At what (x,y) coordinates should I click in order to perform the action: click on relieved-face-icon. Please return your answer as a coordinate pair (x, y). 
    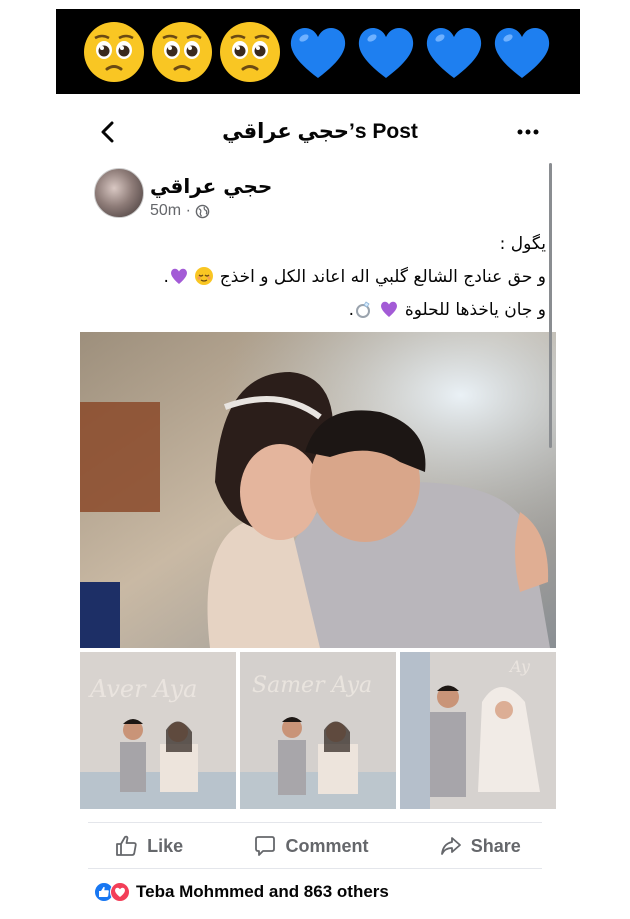
    Looking at the image, I should click on (204, 276).